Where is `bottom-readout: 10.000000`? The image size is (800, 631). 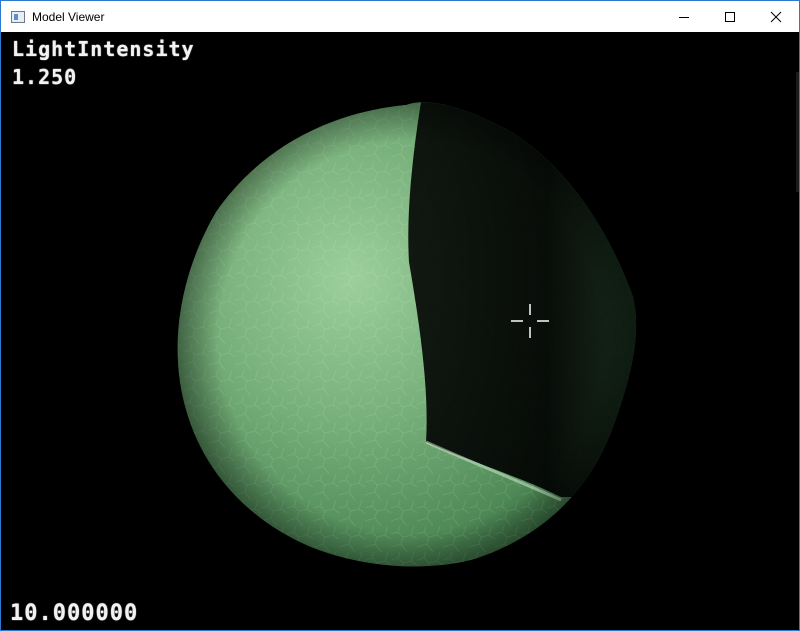 bottom-readout: 10.000000 is located at coordinates (74, 613).